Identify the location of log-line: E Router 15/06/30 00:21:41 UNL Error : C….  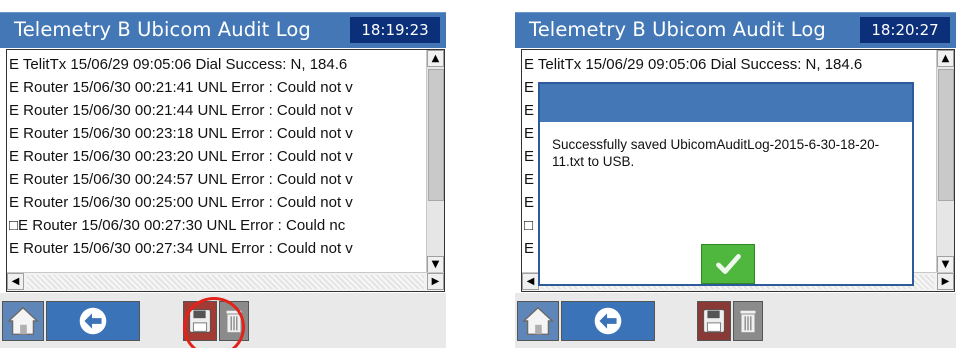
(218, 87).